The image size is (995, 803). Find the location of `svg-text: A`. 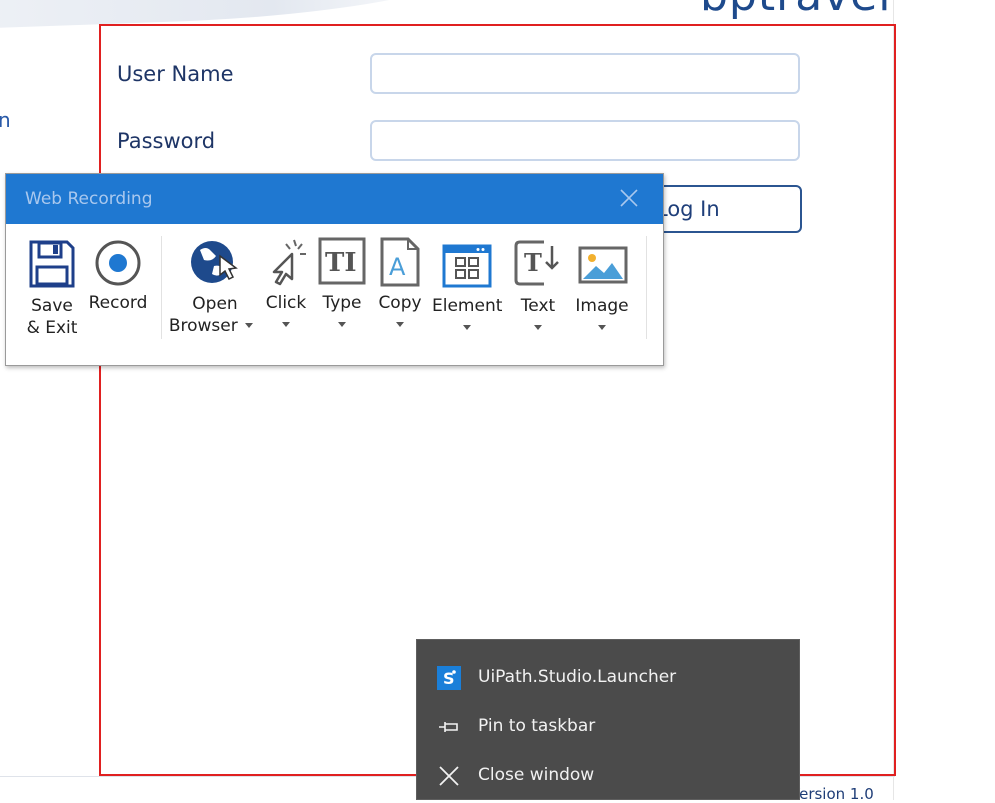

svg-text: A is located at coordinates (397, 267).